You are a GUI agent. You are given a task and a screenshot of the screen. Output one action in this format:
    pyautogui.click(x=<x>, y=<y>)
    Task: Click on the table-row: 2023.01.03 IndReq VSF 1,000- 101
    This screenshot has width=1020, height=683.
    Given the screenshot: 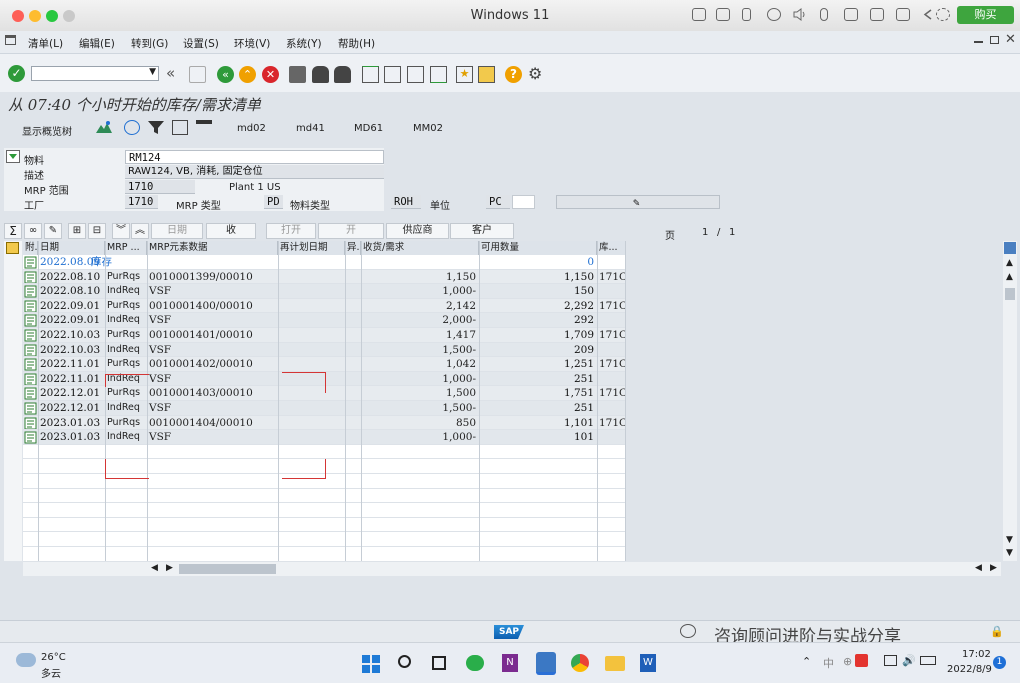 What is the action you would take?
    pyautogui.click(x=324, y=437)
    